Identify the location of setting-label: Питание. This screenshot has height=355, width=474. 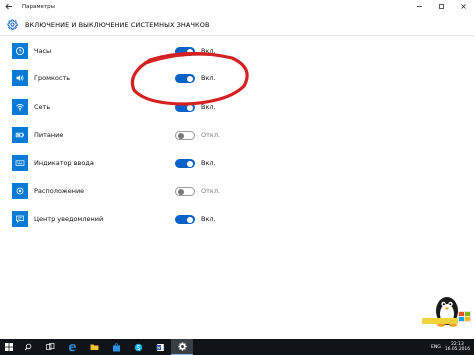
(49, 135).